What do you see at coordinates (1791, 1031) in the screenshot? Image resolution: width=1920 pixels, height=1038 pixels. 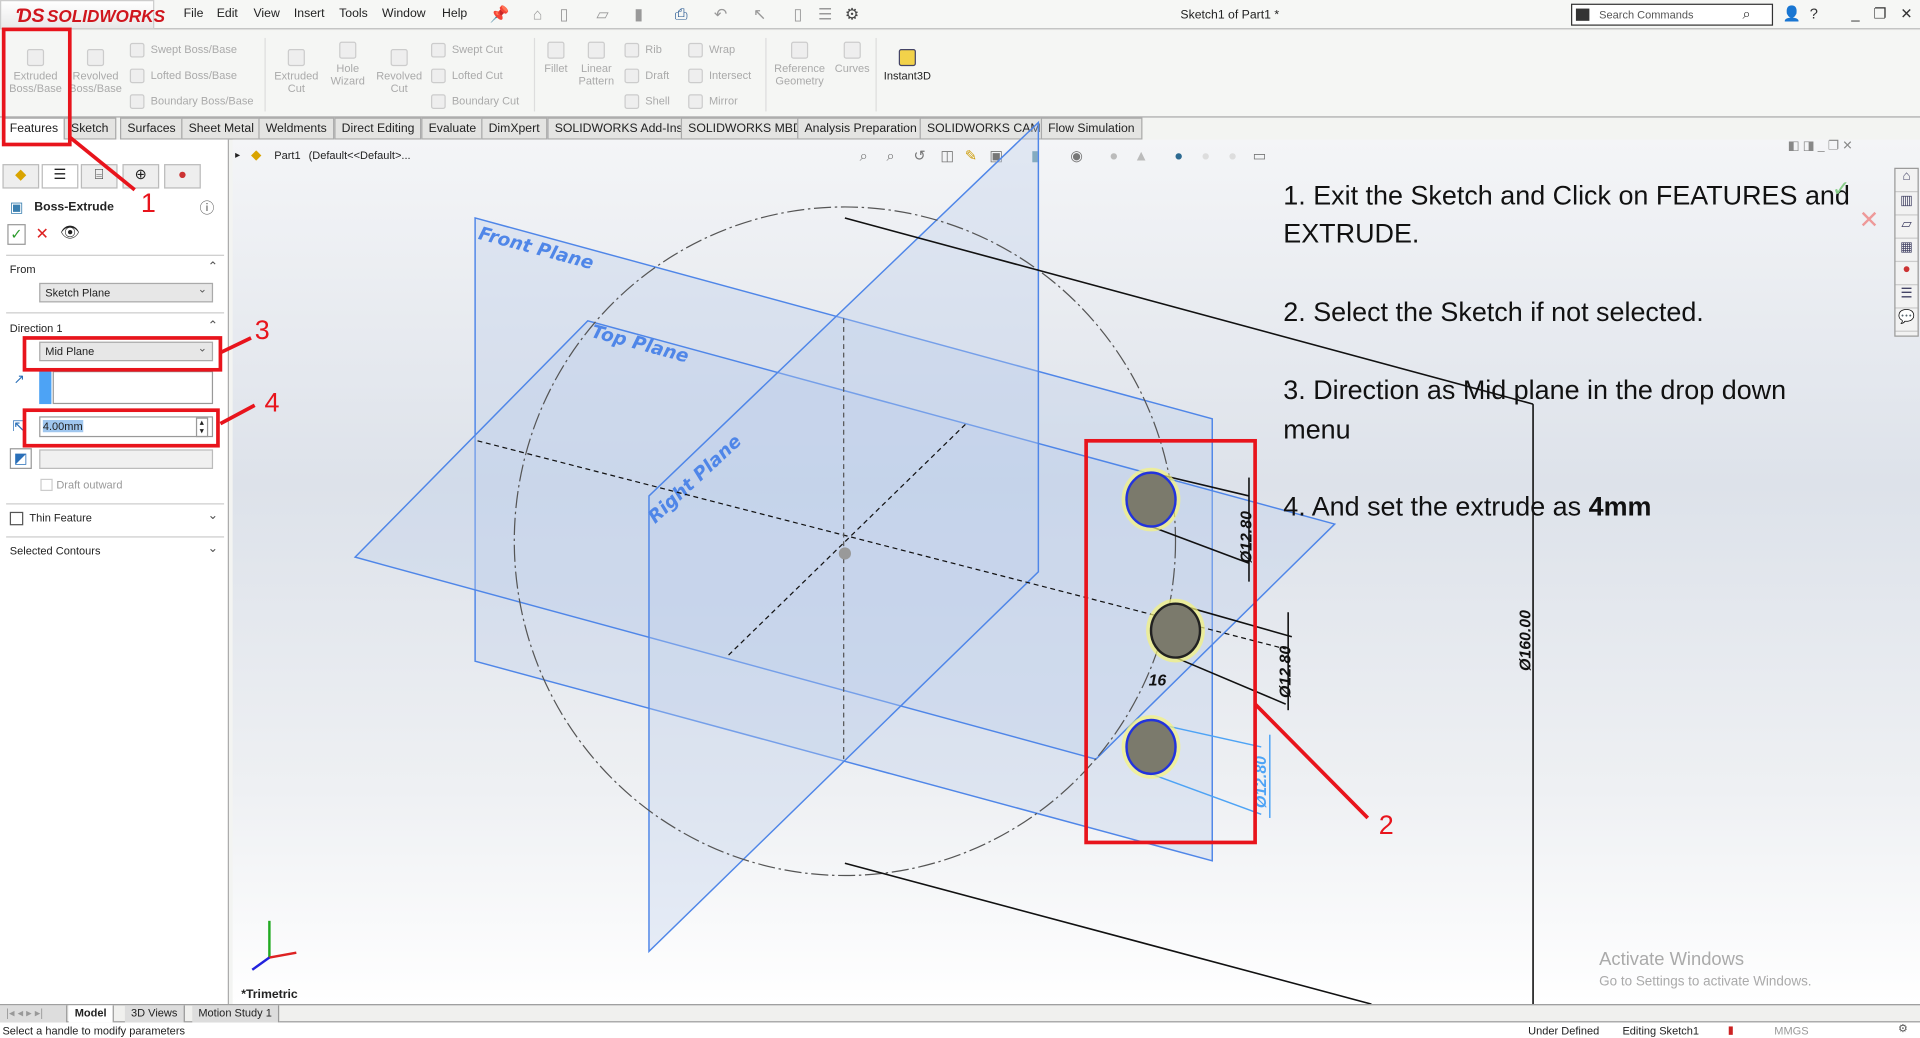 I see `units-selector: MMGS` at bounding box center [1791, 1031].